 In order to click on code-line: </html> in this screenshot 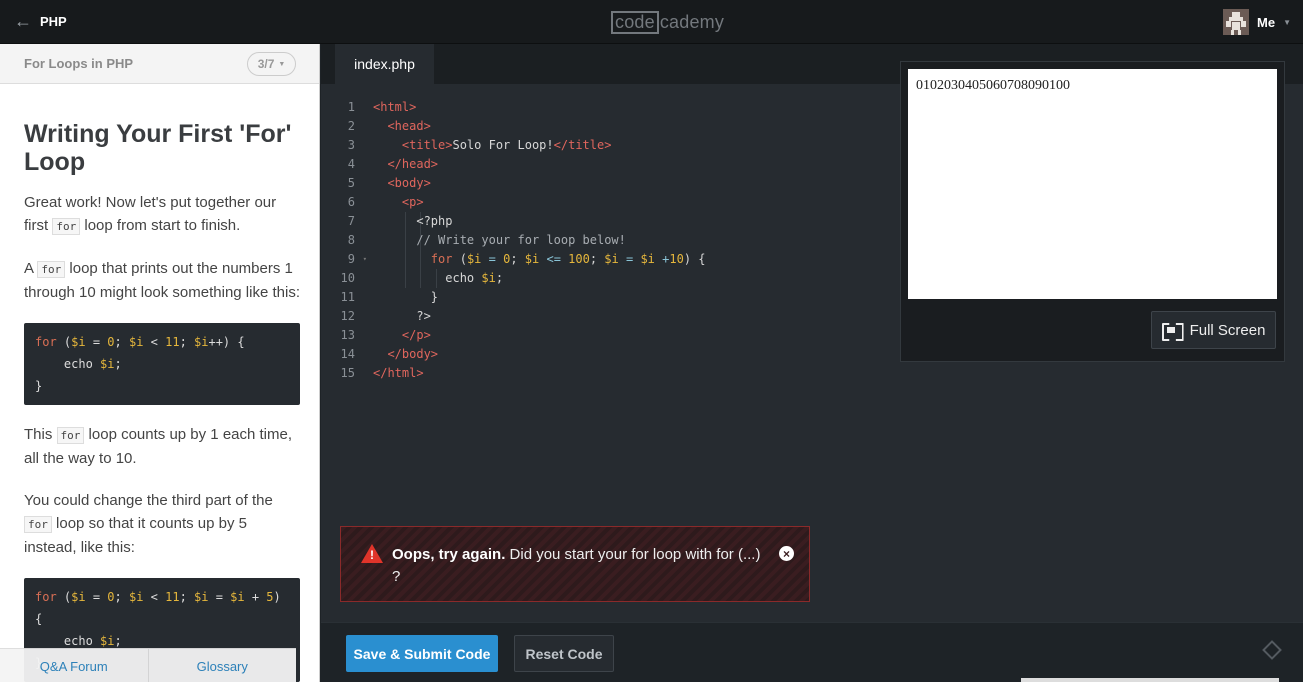, I will do `click(398, 373)`.